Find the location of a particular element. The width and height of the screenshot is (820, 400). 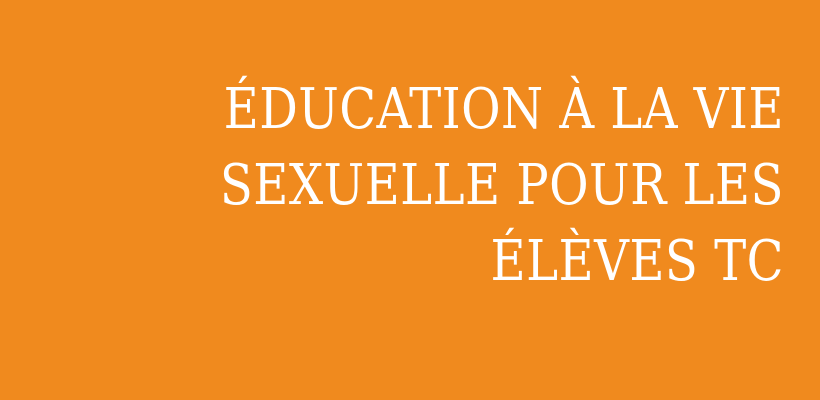

title-line-1: ÉDUCATION À LA VIE is located at coordinates (504, 109).